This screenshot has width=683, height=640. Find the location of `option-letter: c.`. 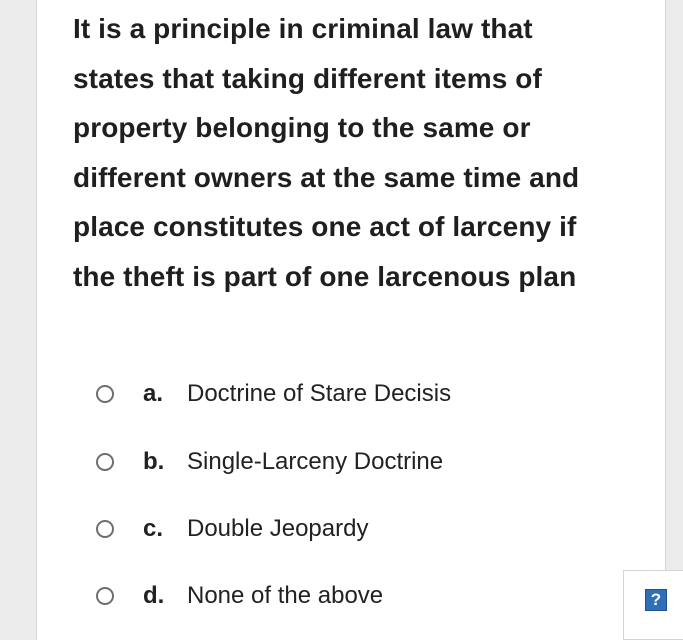

option-letter: c. is located at coordinates (153, 528).